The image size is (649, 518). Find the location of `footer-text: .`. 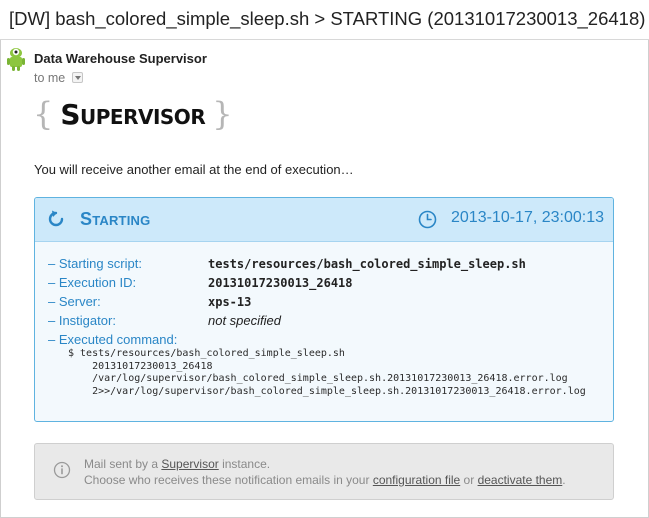

footer-text: . is located at coordinates (564, 480).